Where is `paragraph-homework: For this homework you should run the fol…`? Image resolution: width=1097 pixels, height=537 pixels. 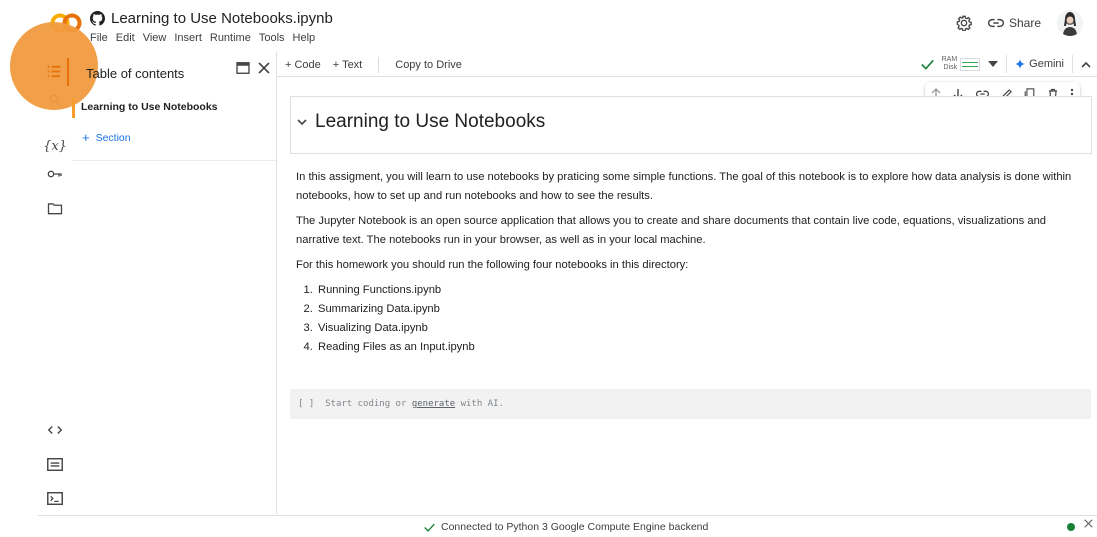 paragraph-homework: For this homework you should run the fol… is located at coordinates (492, 265).